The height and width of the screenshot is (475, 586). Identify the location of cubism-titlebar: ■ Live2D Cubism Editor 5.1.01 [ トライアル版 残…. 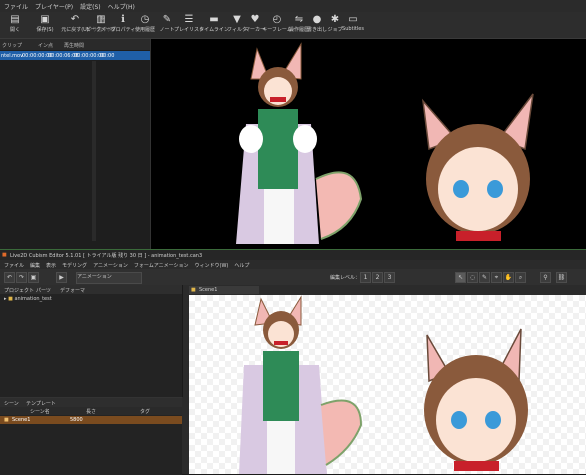
(293, 255).